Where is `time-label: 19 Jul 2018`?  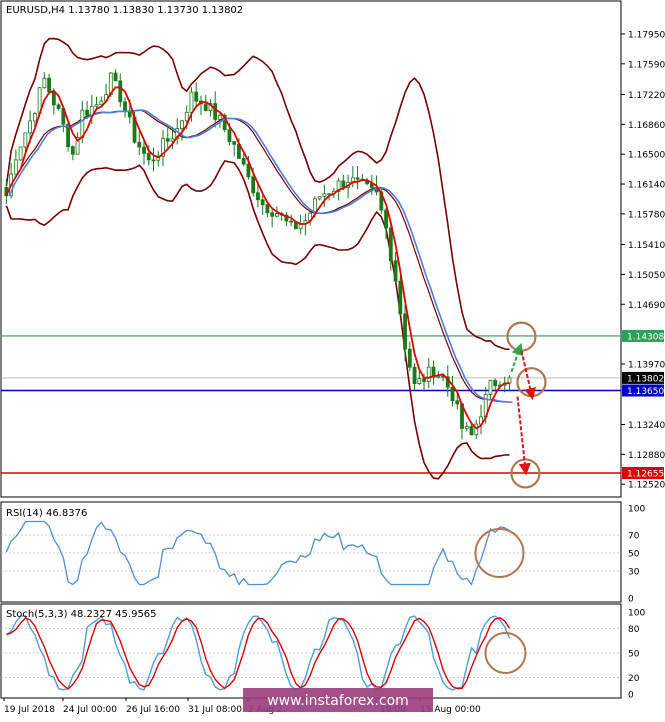
time-label: 19 Jul 2018 is located at coordinates (29, 710).